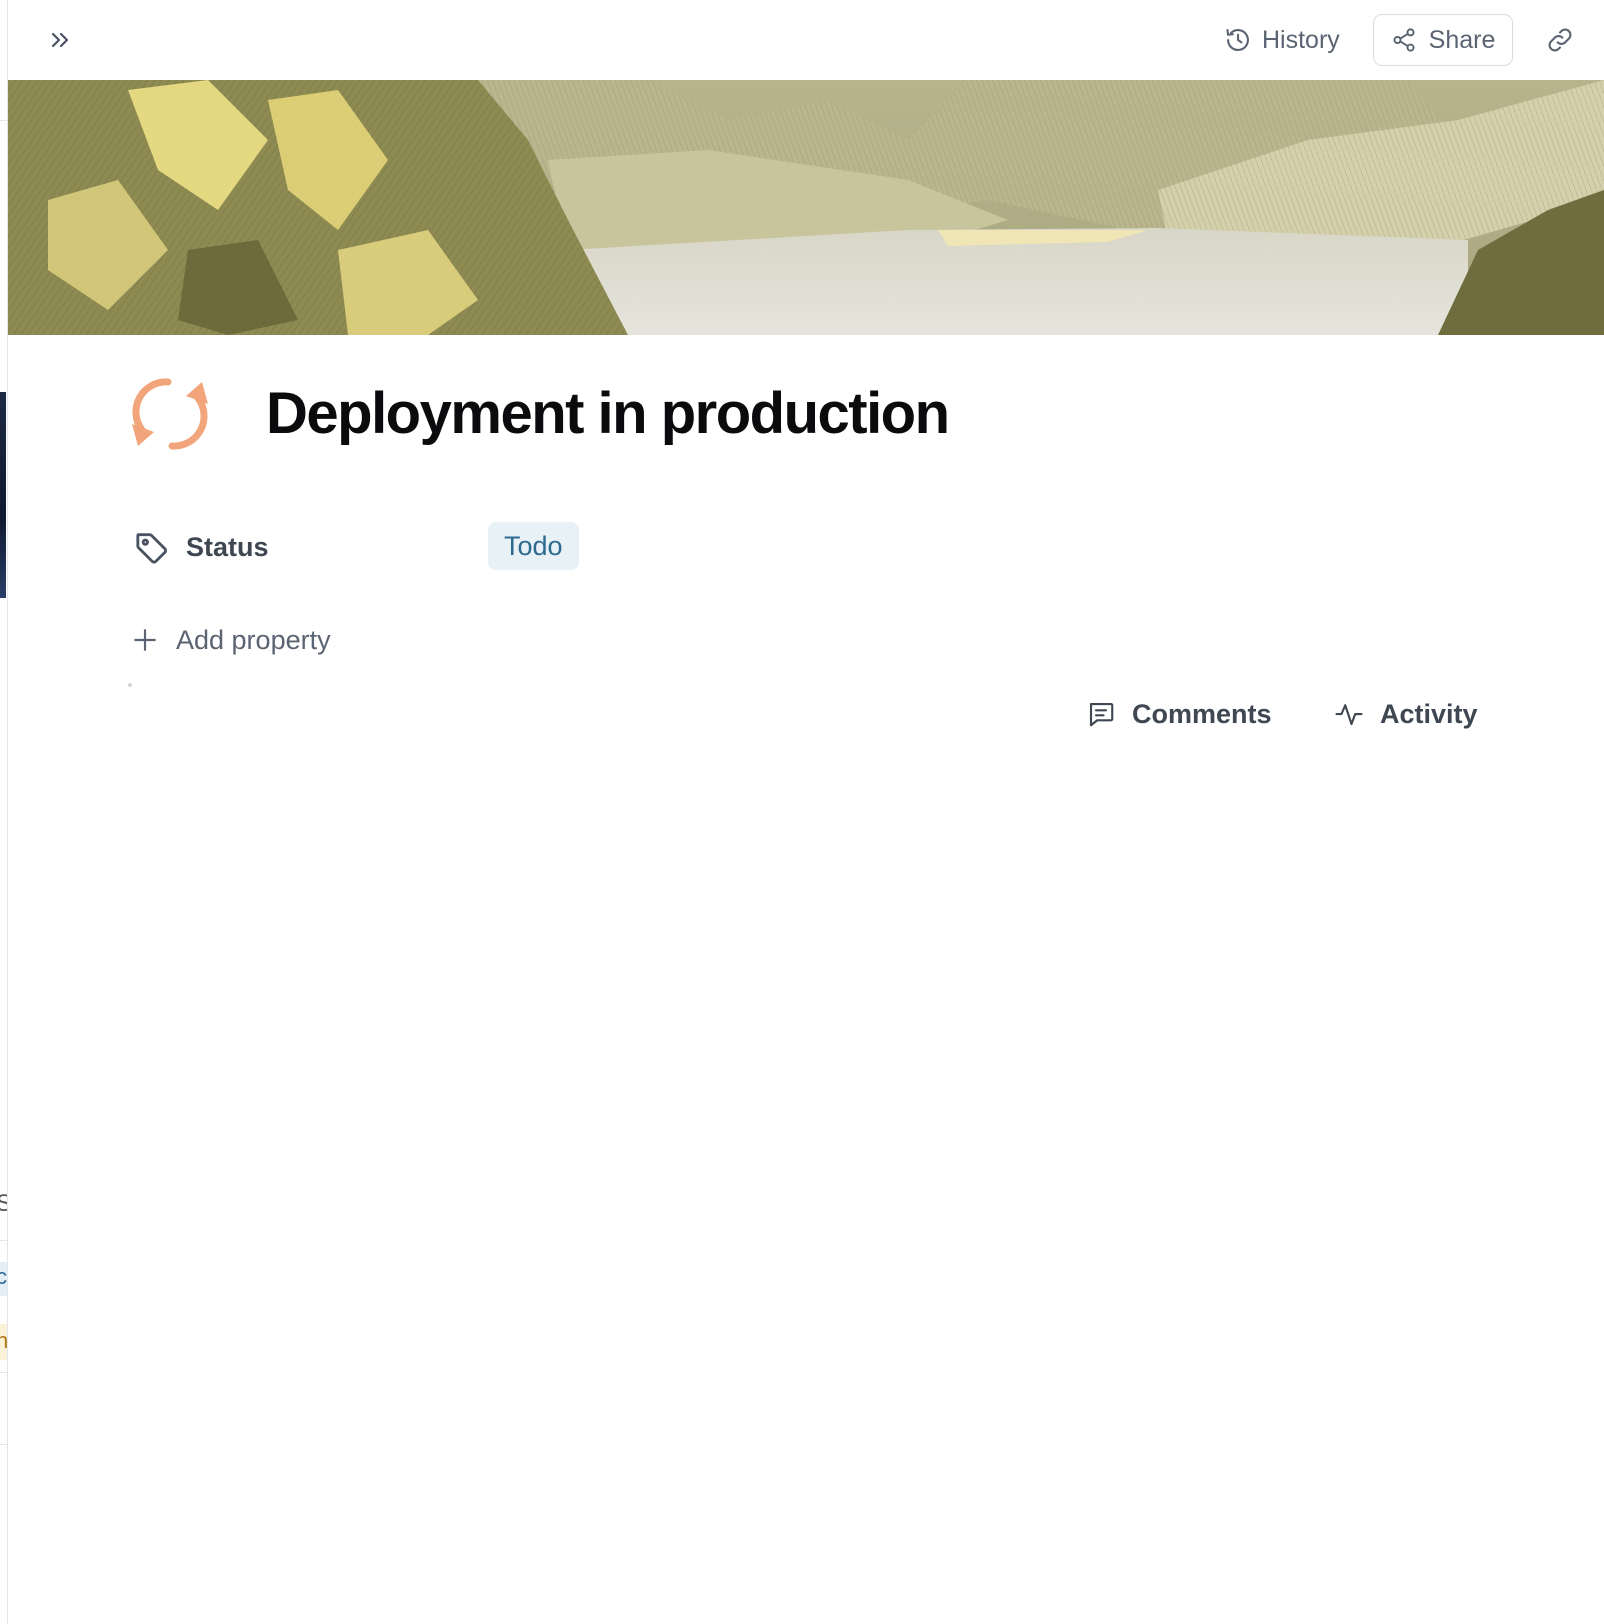 The width and height of the screenshot is (1604, 1624). Describe the element at coordinates (1462, 39) in the screenshot. I see `share-label: Share` at that location.